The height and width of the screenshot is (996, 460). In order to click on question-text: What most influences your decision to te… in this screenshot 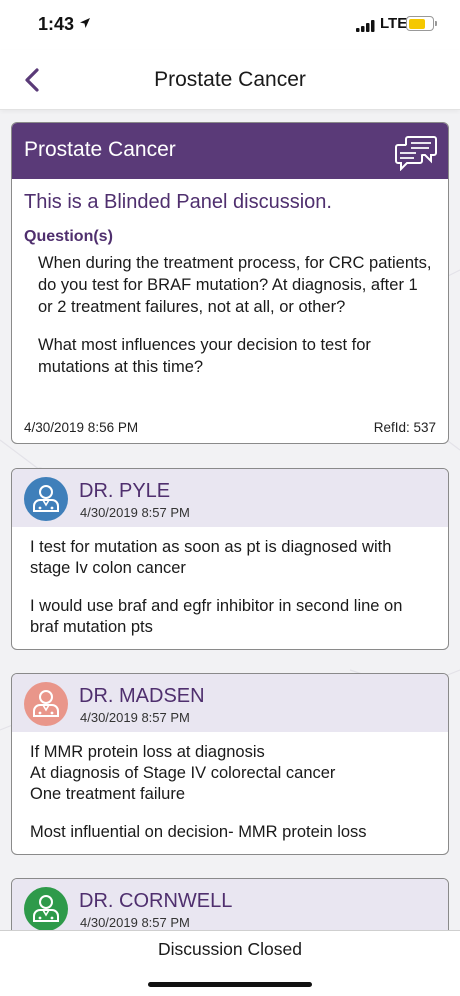, I will do `click(204, 356)`.